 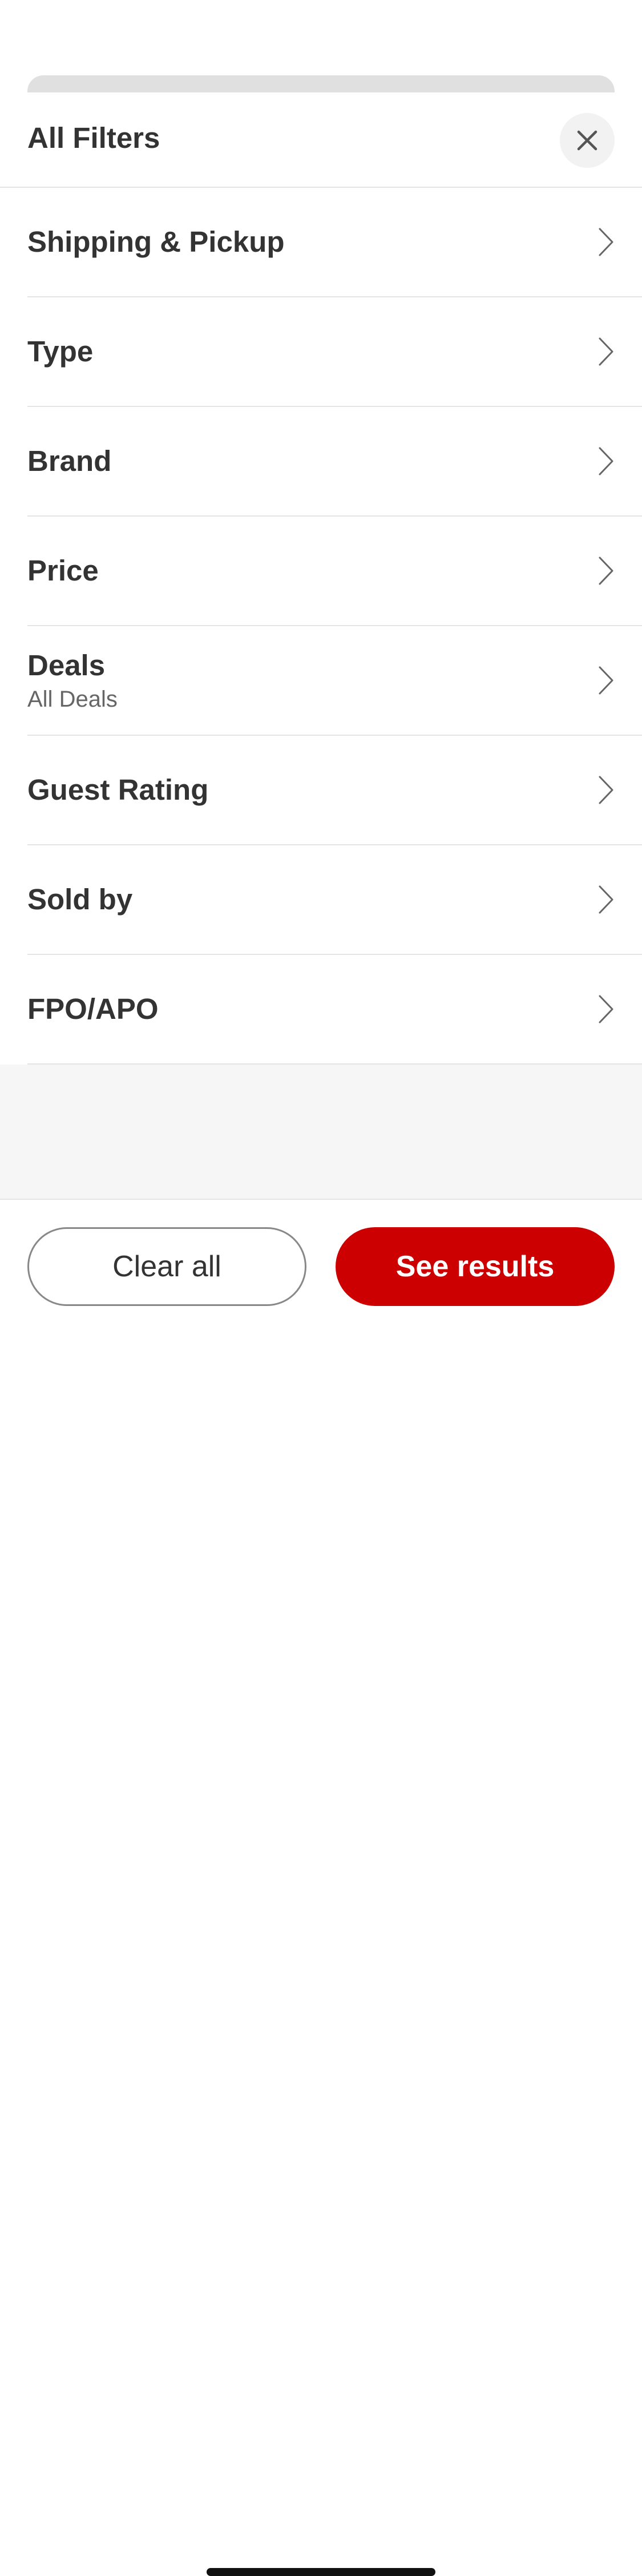 I want to click on filter-label: Deals, so click(x=66, y=665).